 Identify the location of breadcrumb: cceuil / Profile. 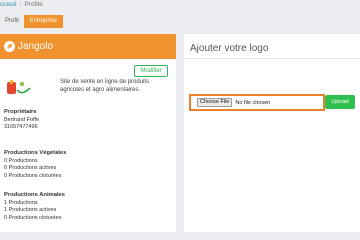
(21, 6).